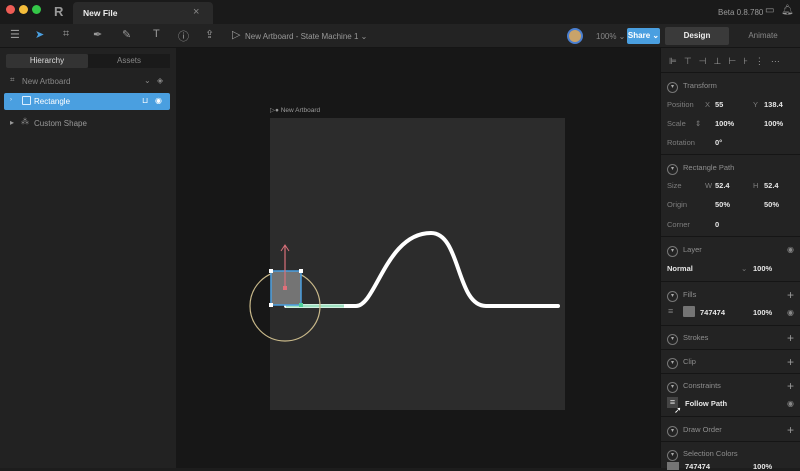  Describe the element at coordinates (143, 13) in the screenshot. I see `file-tab: New File ×` at that location.